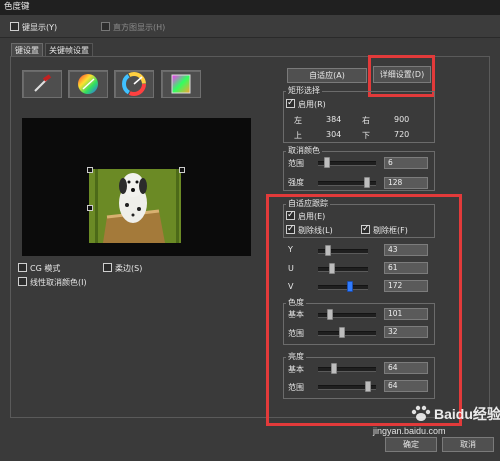  I want to click on rect-right-label: 右, so click(366, 120).